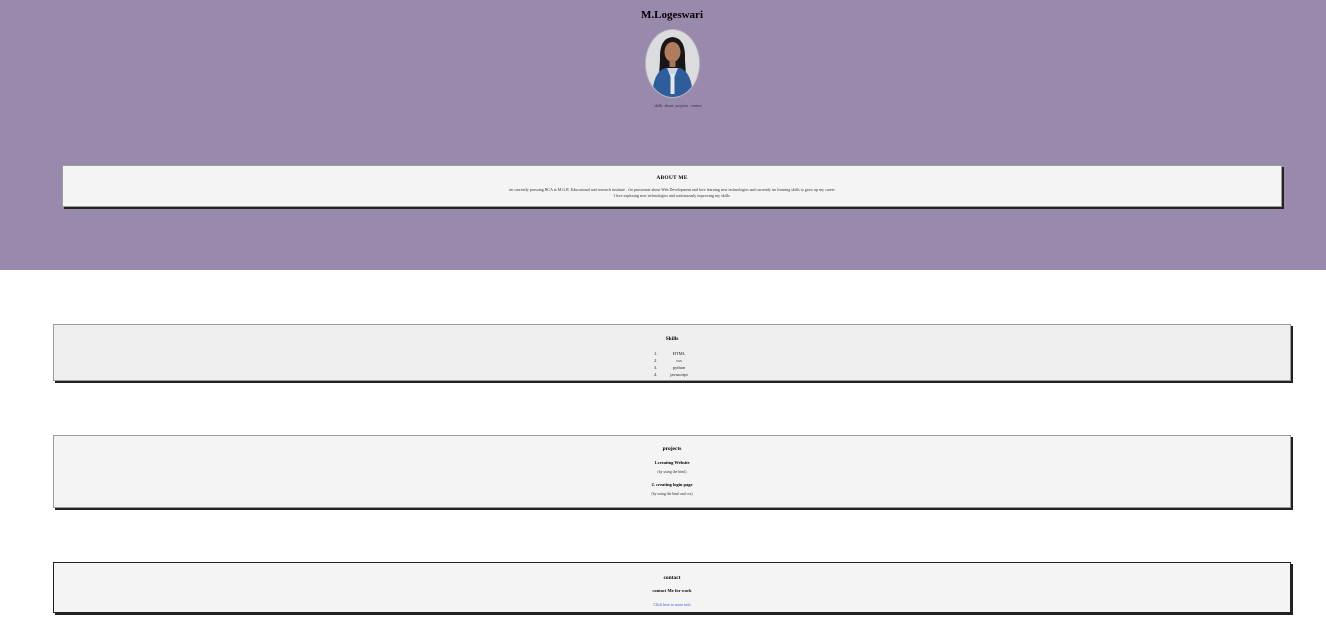 This screenshot has height=628, width=1326. What do you see at coordinates (679, 353) in the screenshot?
I see `skill-label: HTML` at bounding box center [679, 353].